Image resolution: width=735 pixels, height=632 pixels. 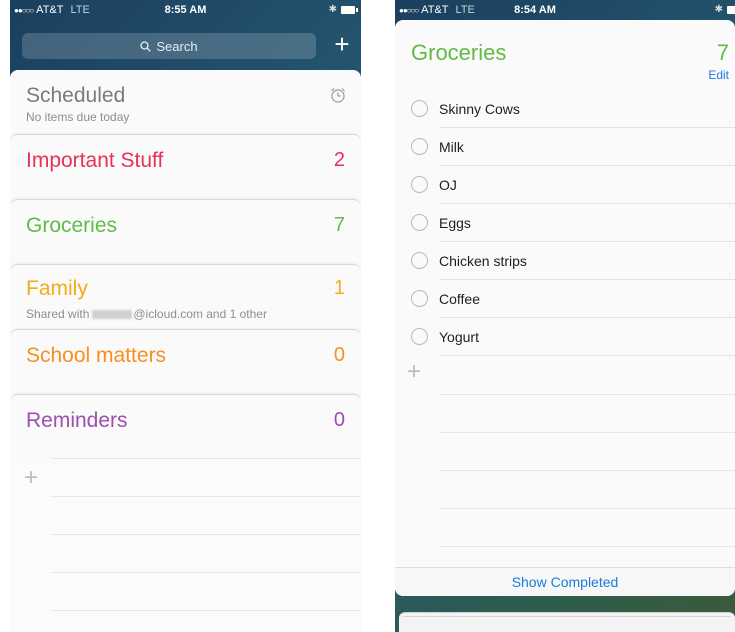 What do you see at coordinates (185, 234) in the screenshot?
I see `list-card-groceries: Groceries 7` at bounding box center [185, 234].